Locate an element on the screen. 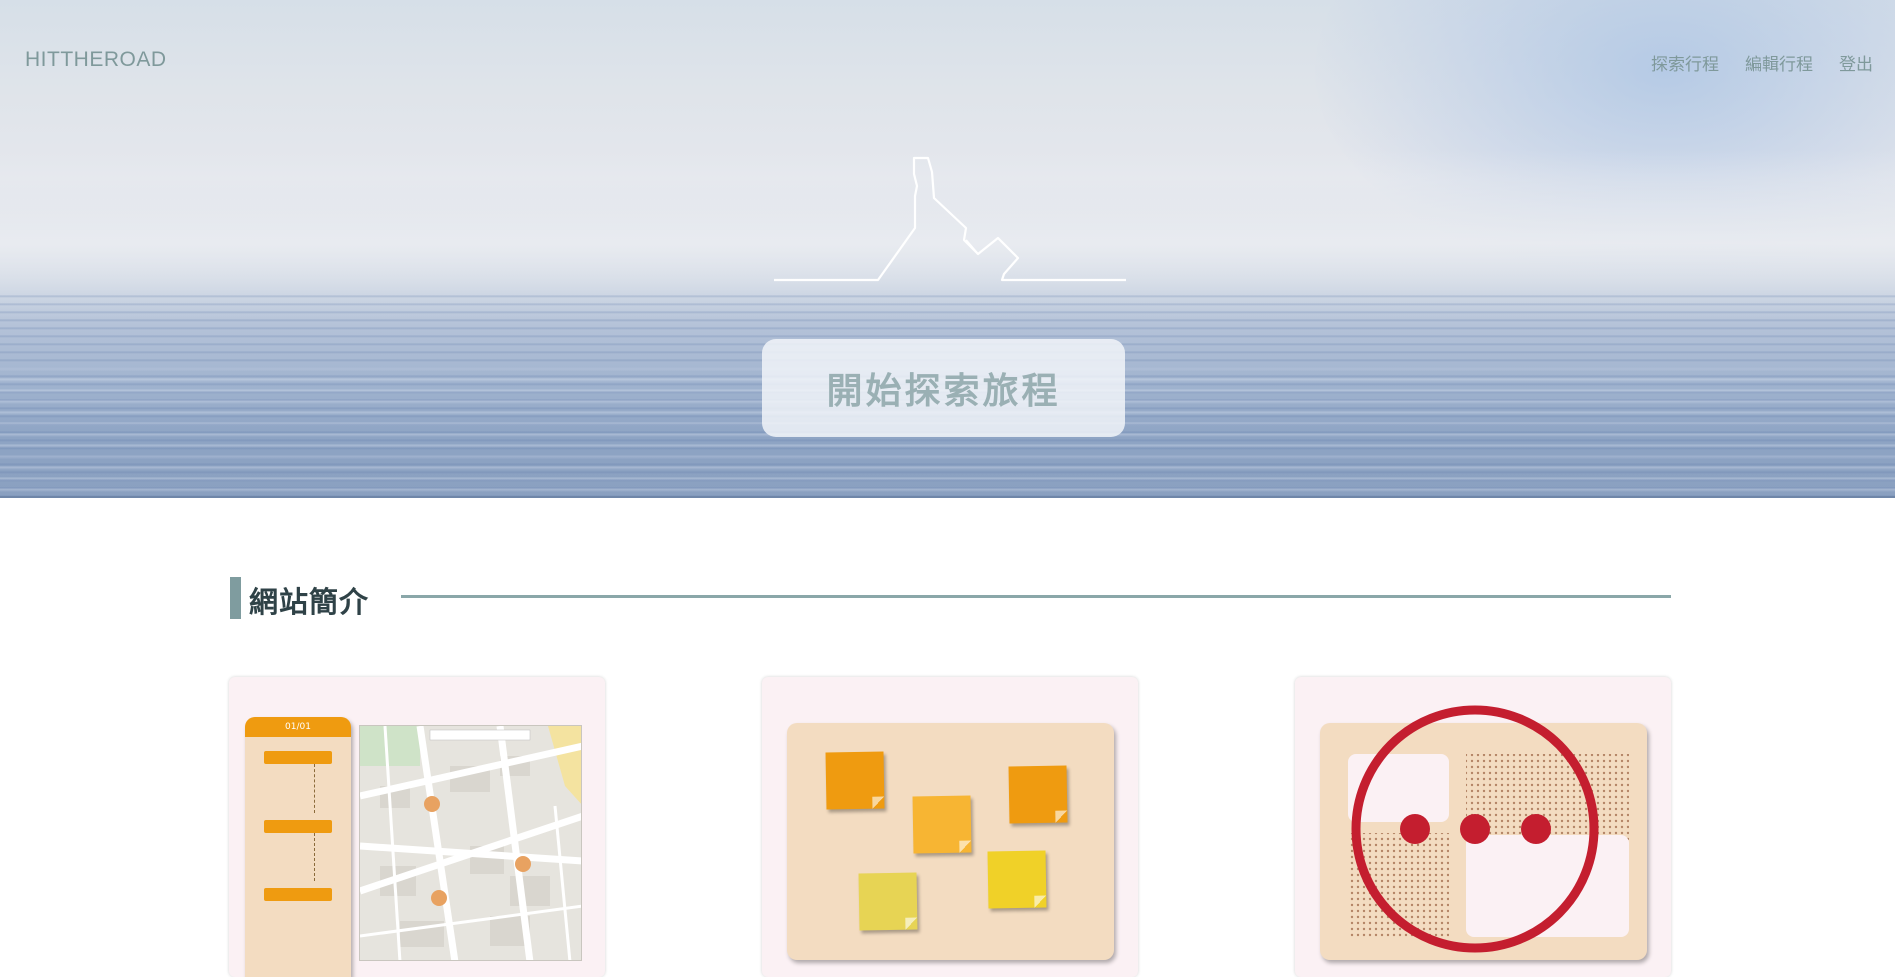 The image size is (1895, 977). map-illustration is located at coordinates (470, 843).